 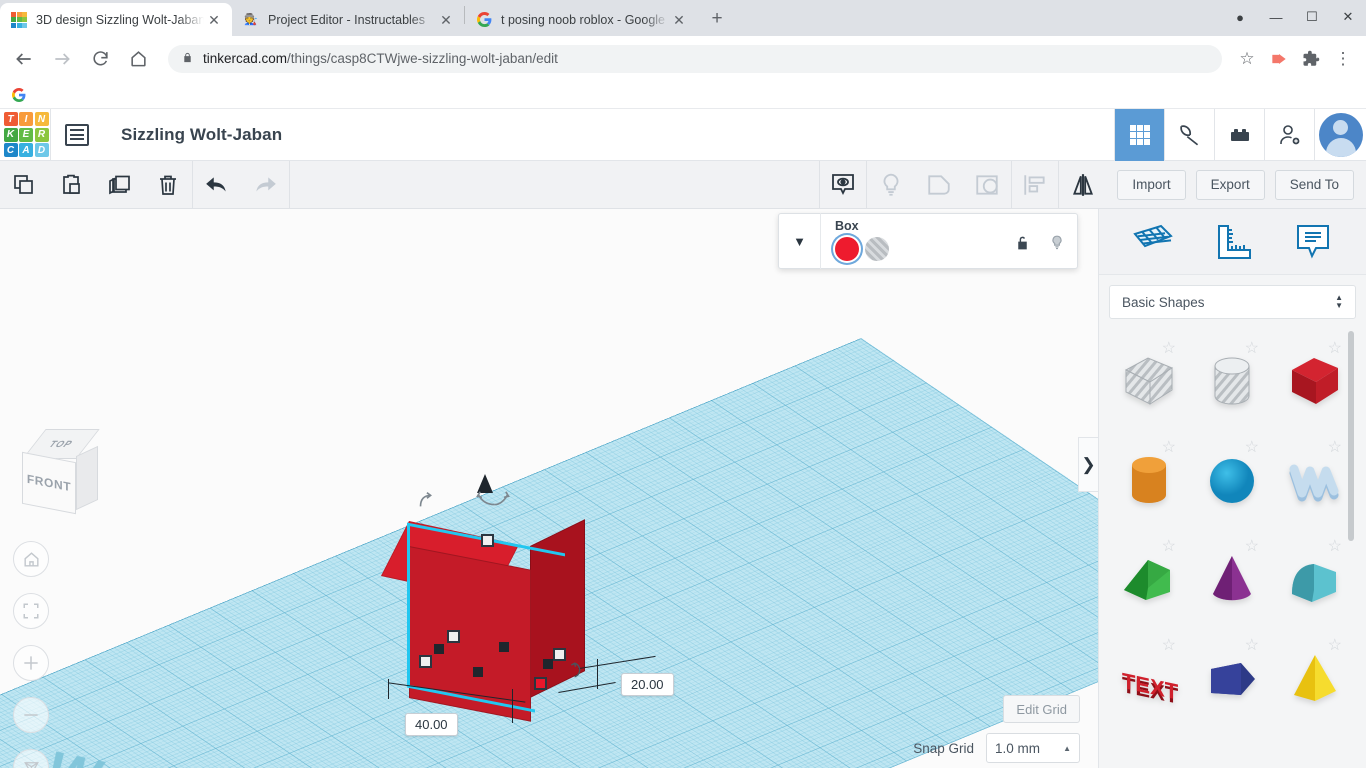 I want to click on extensions-puzzle-icon, so click(x=1311, y=59).